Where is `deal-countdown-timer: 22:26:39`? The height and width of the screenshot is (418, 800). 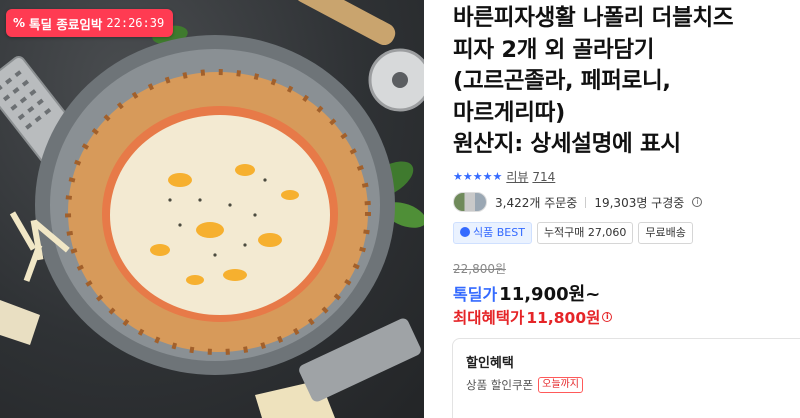 deal-countdown-timer: 22:26:39 is located at coordinates (135, 23).